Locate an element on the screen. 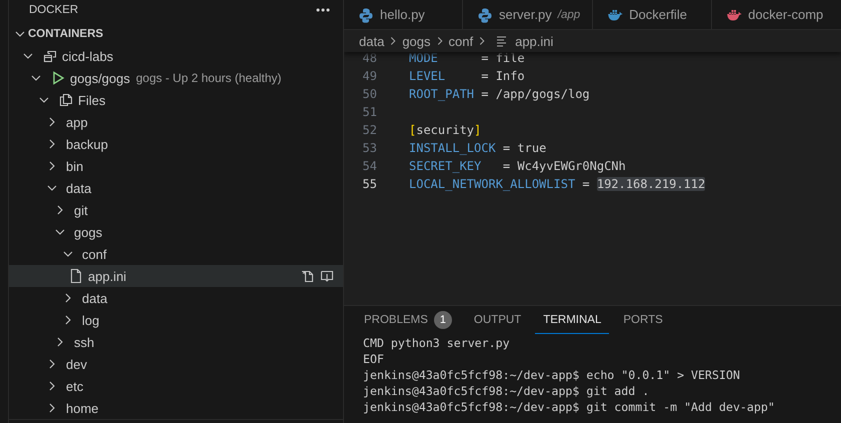 The height and width of the screenshot is (423, 841). panel-tab: PROBLEMS 1 is located at coordinates (408, 322).